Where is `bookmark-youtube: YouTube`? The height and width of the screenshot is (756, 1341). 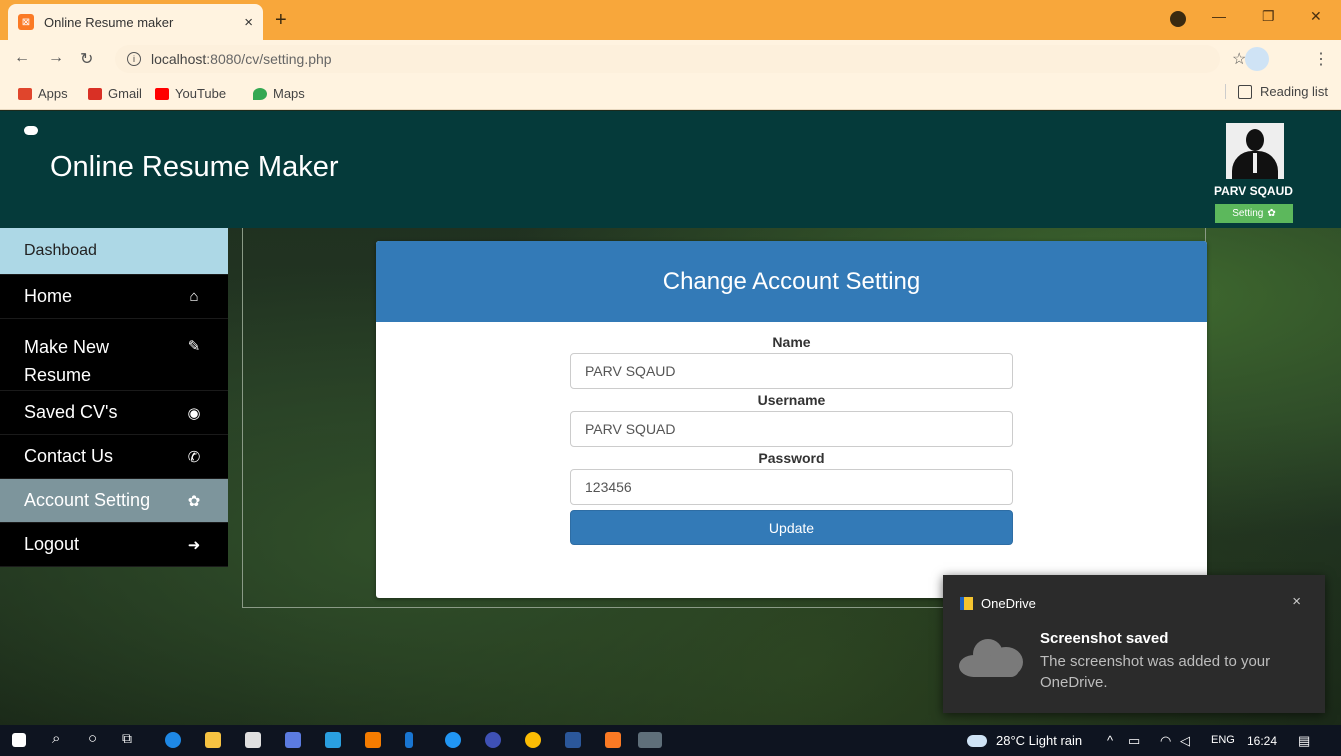
bookmark-youtube: YouTube is located at coordinates (190, 93).